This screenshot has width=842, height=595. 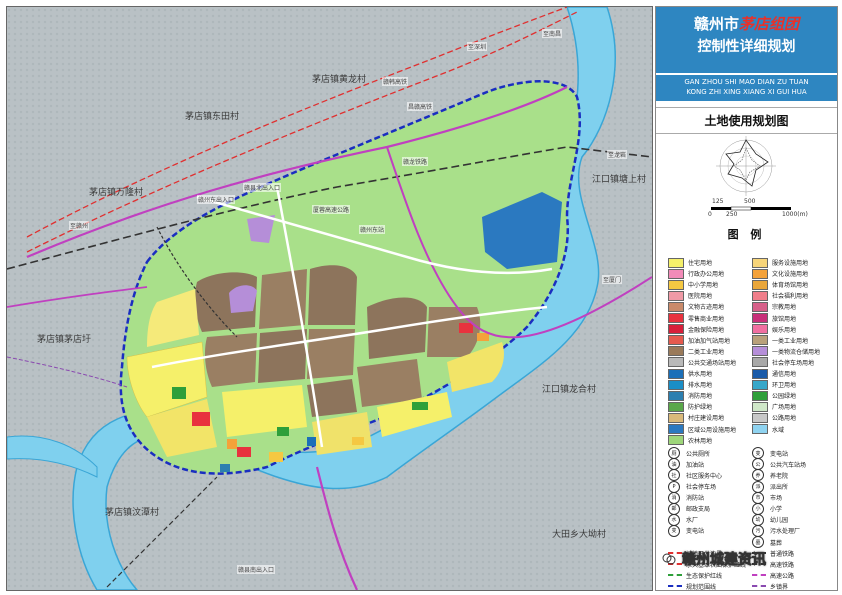 I want to click on village-label: 江口镇龙合村, so click(x=569, y=390).